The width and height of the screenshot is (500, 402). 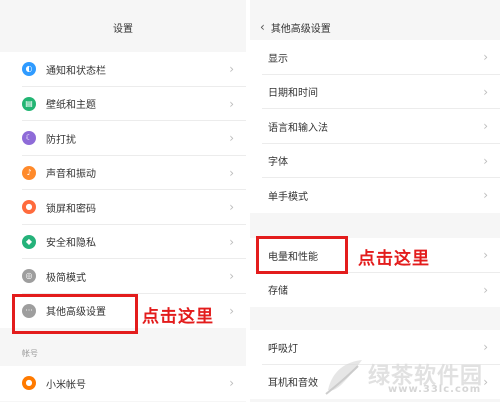 I want to click on advanced-item-label: 呼吸灯, so click(x=283, y=349).